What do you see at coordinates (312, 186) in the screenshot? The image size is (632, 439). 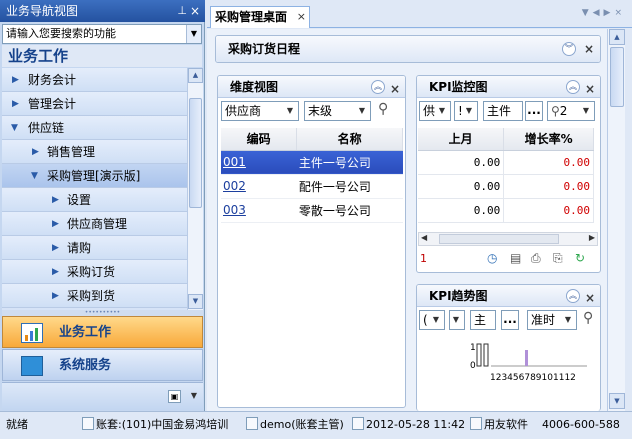 I see `table-row: 002 配件一号公司` at bounding box center [312, 186].